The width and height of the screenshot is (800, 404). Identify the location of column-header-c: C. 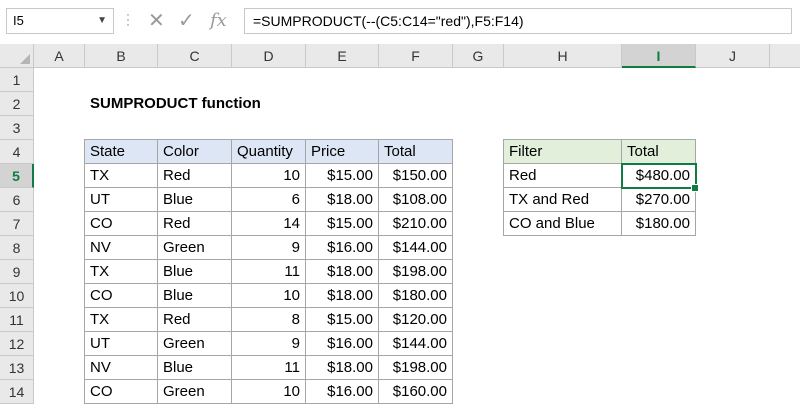
(195, 56).